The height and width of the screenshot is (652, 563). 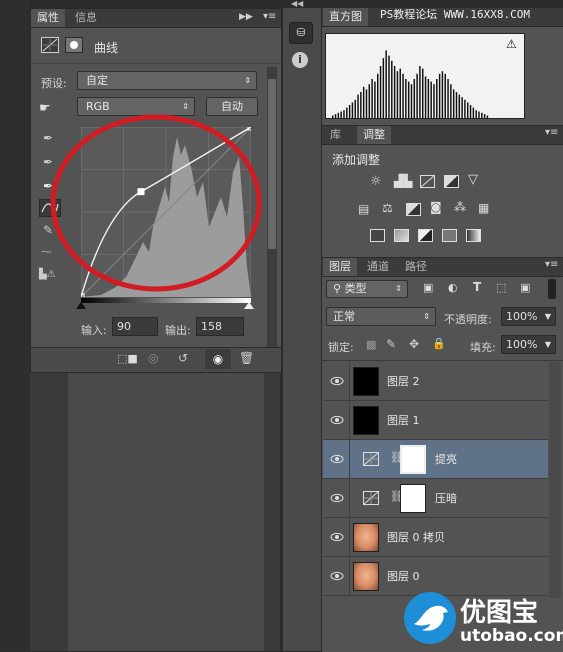 What do you see at coordinates (349, 498) in the screenshot?
I see `row-divider` at bounding box center [349, 498].